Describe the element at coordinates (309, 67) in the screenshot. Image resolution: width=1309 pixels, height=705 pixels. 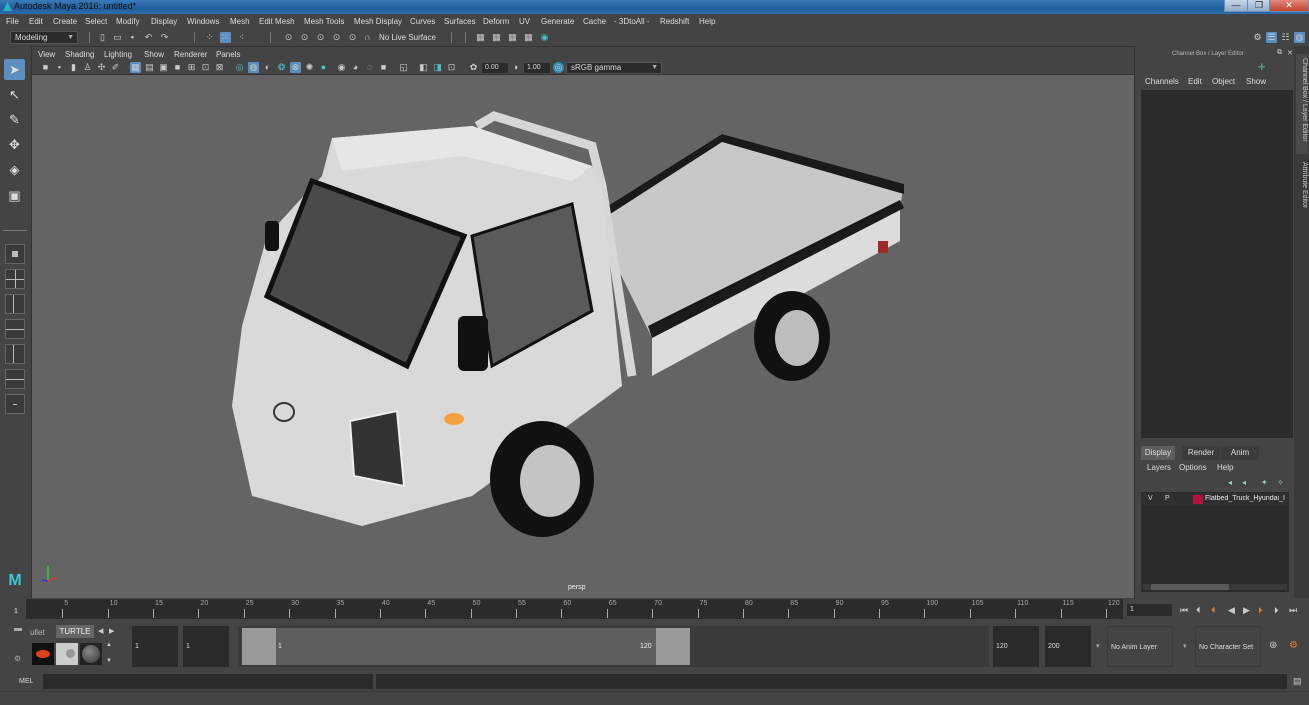
I see `use-all-lights-icon: ✺` at that location.